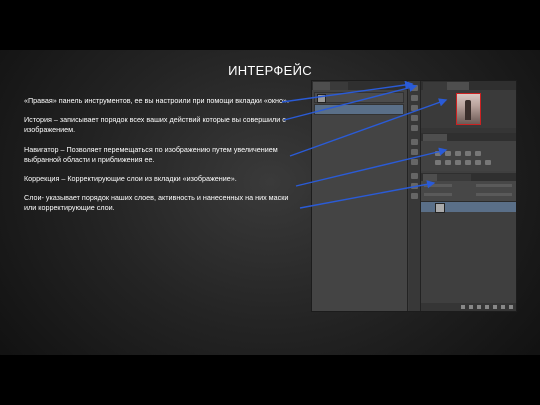 This screenshot has width=540, height=405. I want to click on arrow-to-navigator, so click(368, 127).